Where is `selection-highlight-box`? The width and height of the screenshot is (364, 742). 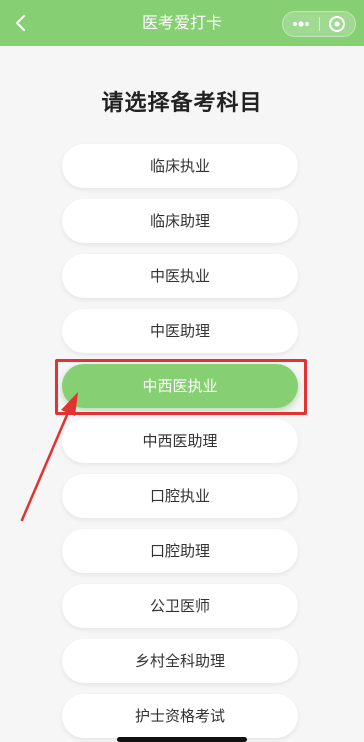 selection-highlight-box is located at coordinates (181, 387).